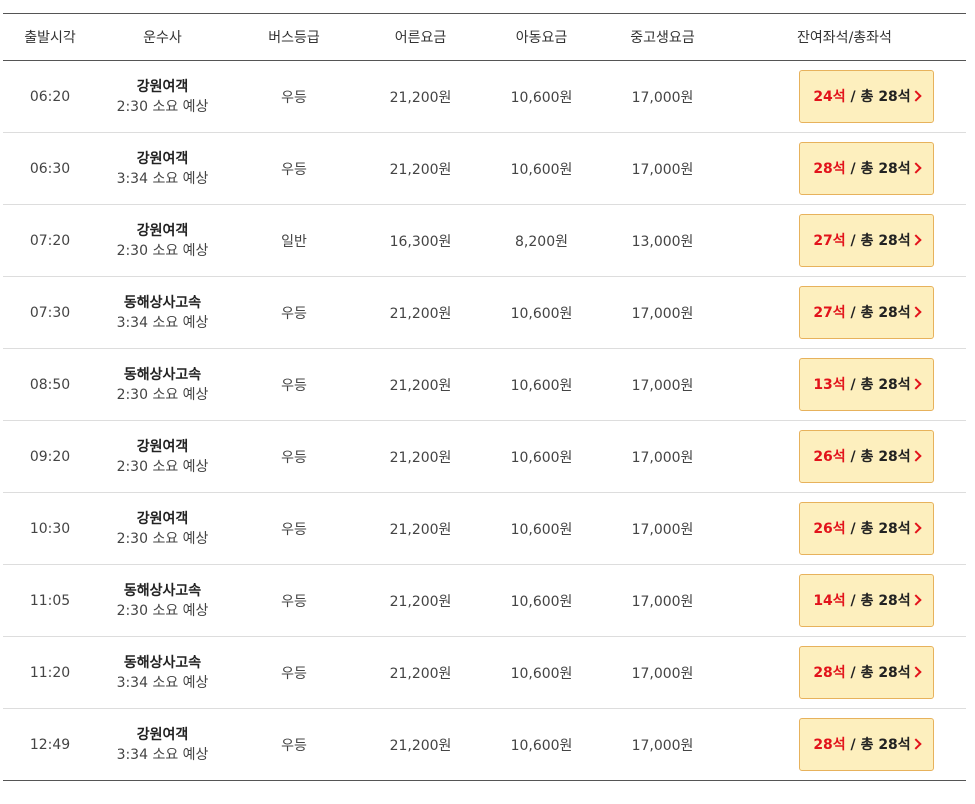 The width and height of the screenshot is (975, 804). I want to click on header-carrier: 운수사, so click(162, 38).